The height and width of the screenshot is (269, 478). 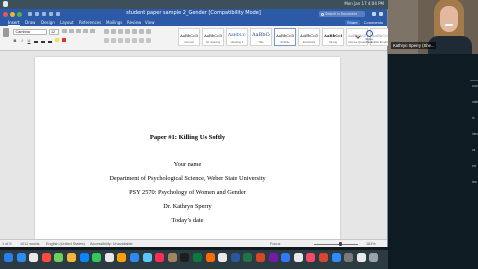 I want to click on shrink-font-button, so click(x=71, y=31).